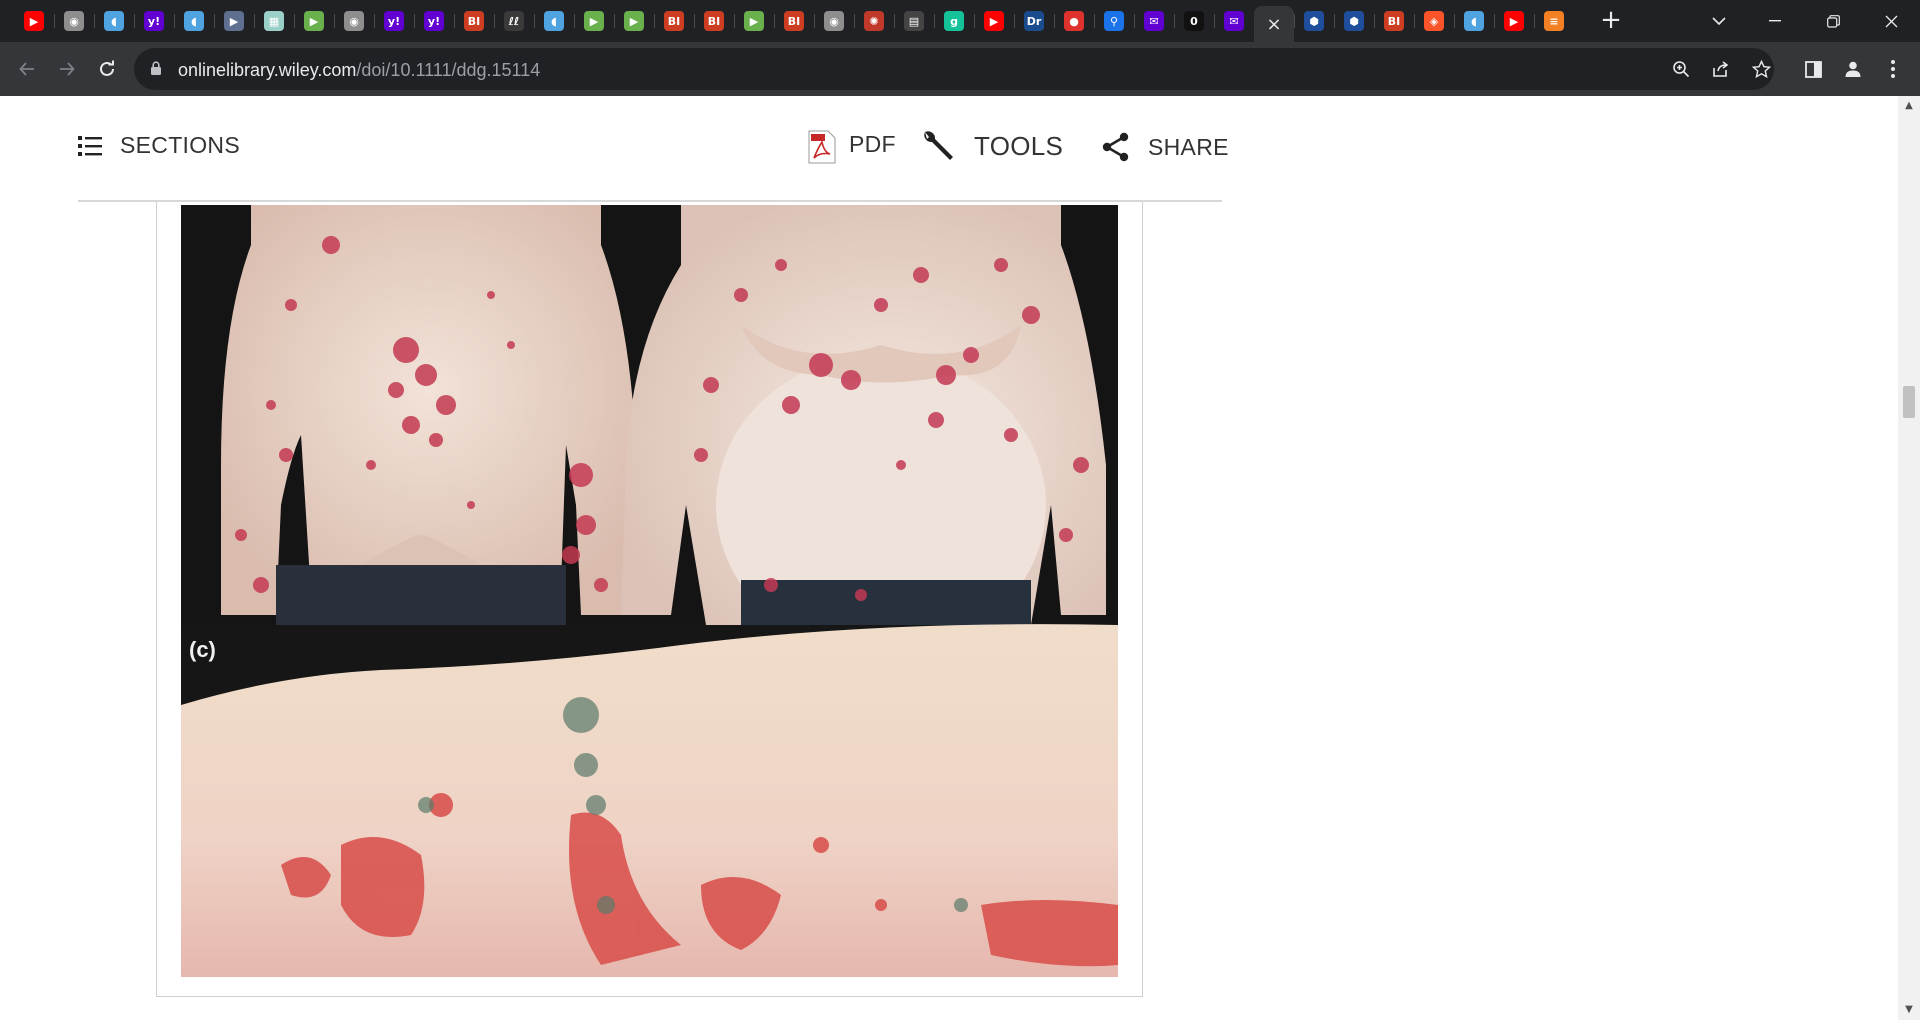 Image resolution: width=1920 pixels, height=1020 pixels. I want to click on browser-tab: 0, so click(1194, 21).